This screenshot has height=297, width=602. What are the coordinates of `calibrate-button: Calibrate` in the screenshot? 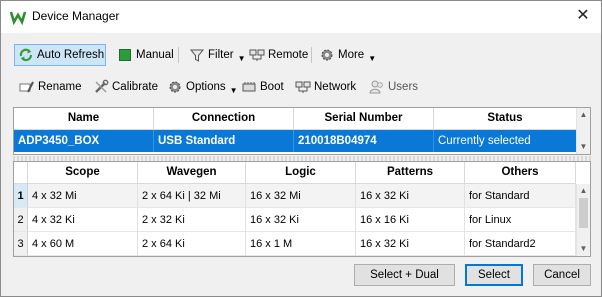 It's located at (125, 87).